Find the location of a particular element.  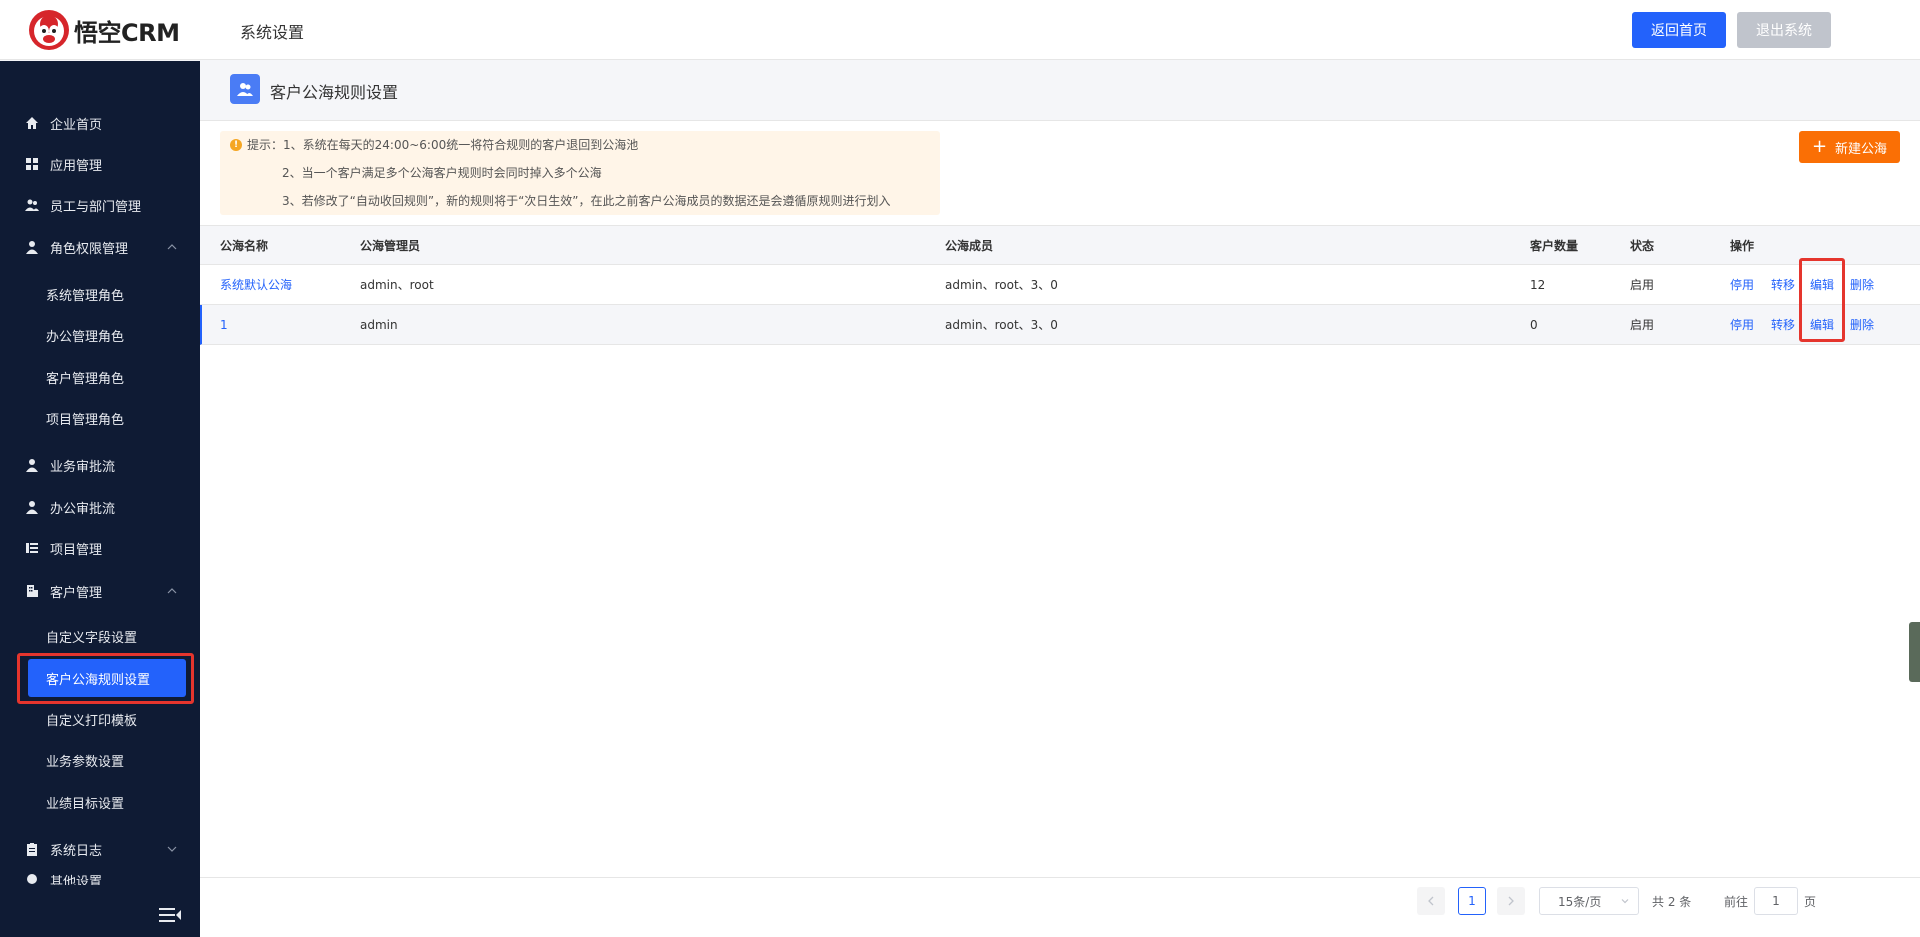

next-page-button is located at coordinates (1511, 901).